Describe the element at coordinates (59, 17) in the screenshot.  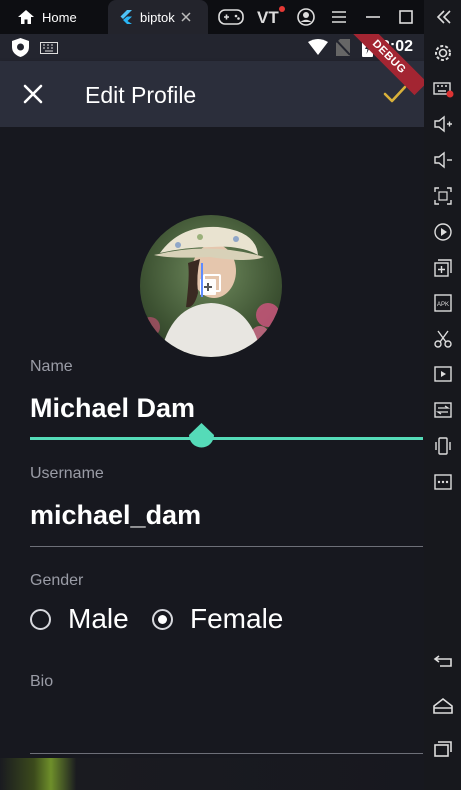
I see `tab-home-label: Home` at that location.